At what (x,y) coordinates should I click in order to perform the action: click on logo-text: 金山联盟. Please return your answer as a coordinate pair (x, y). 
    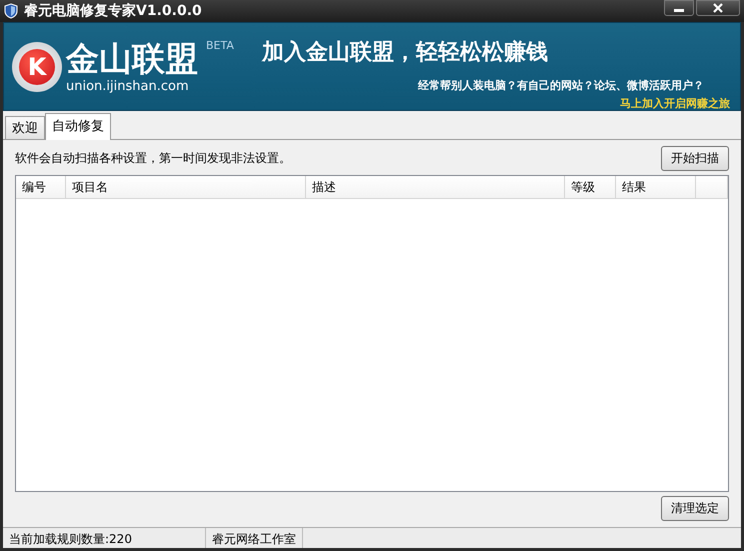
    Looking at the image, I should click on (132, 59).